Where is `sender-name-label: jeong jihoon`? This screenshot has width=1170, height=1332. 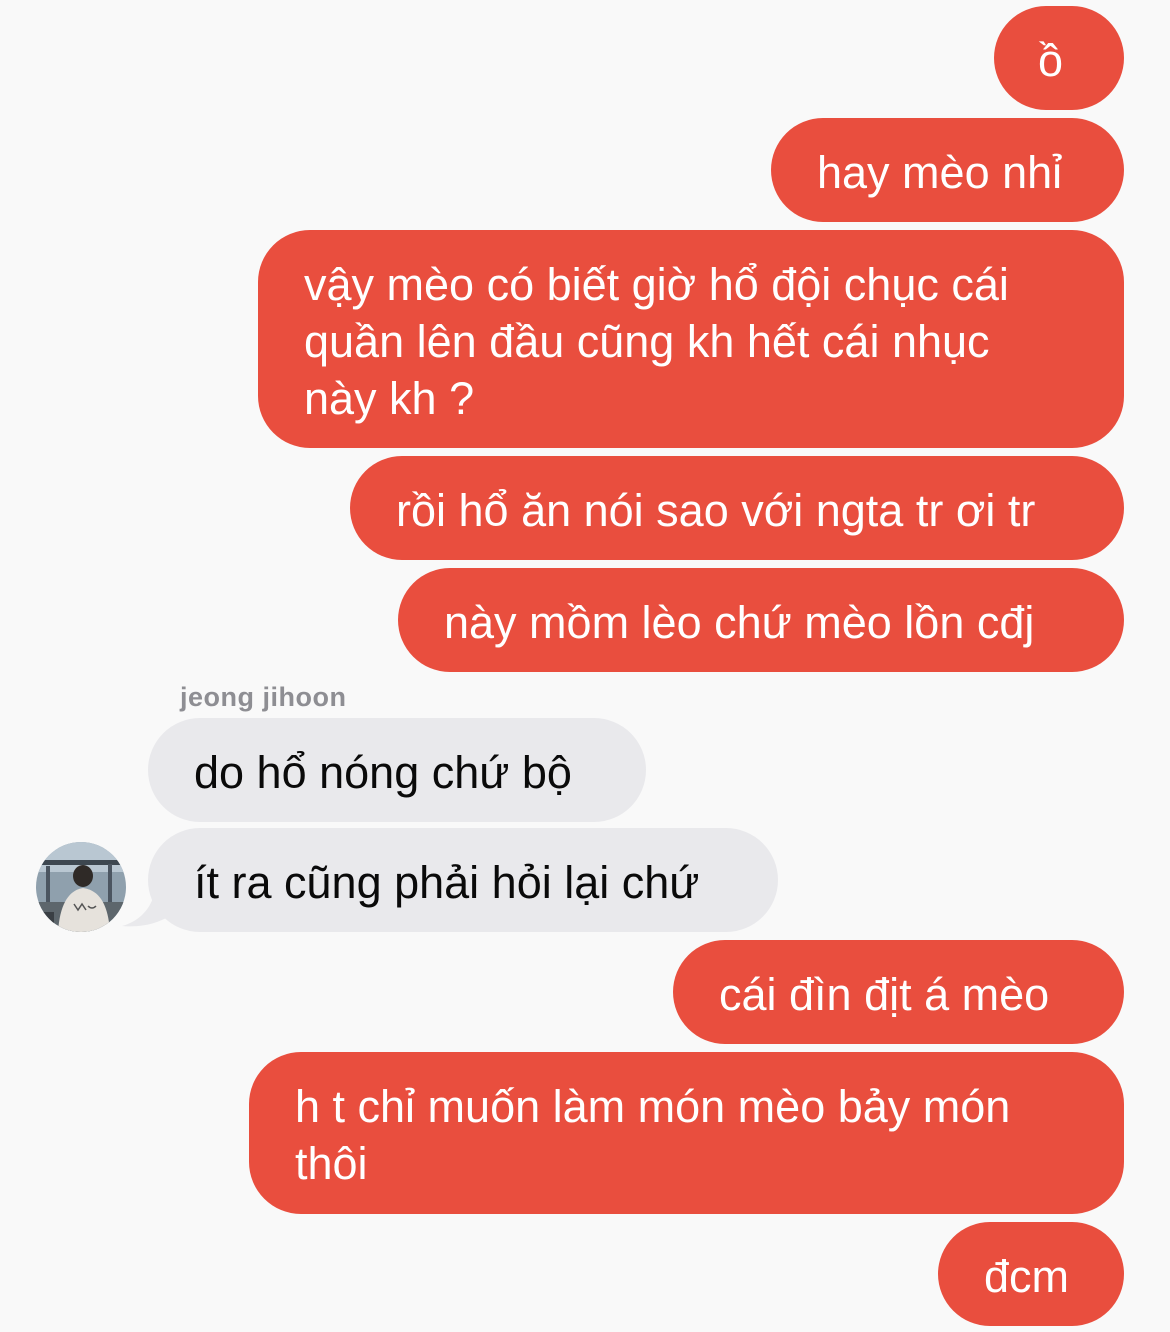 sender-name-label: jeong jihoon is located at coordinates (263, 697).